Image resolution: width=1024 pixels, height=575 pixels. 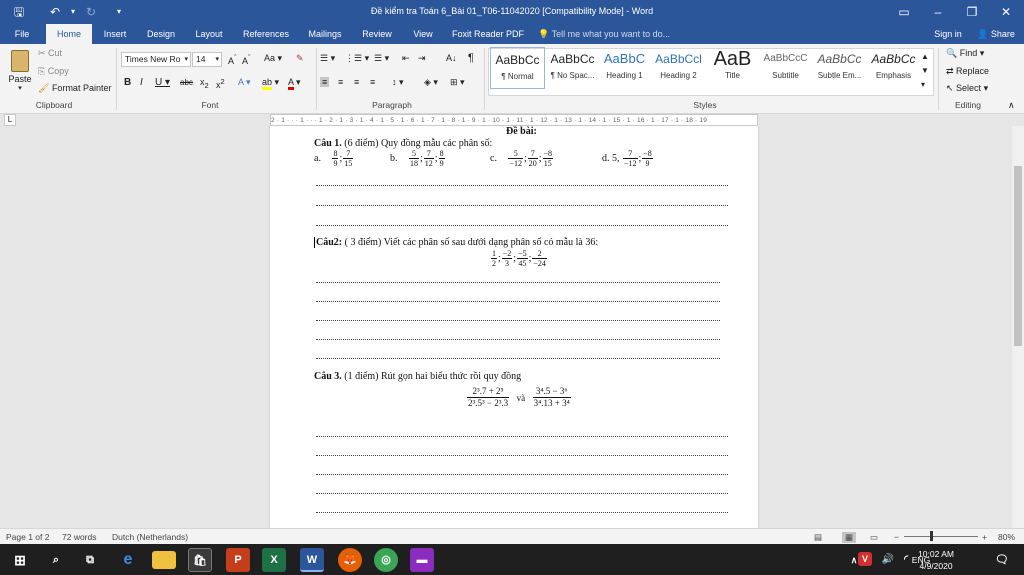 What do you see at coordinates (1011, 105) in the screenshot?
I see `collapse-ribbon-icon: ∧` at bounding box center [1011, 105].